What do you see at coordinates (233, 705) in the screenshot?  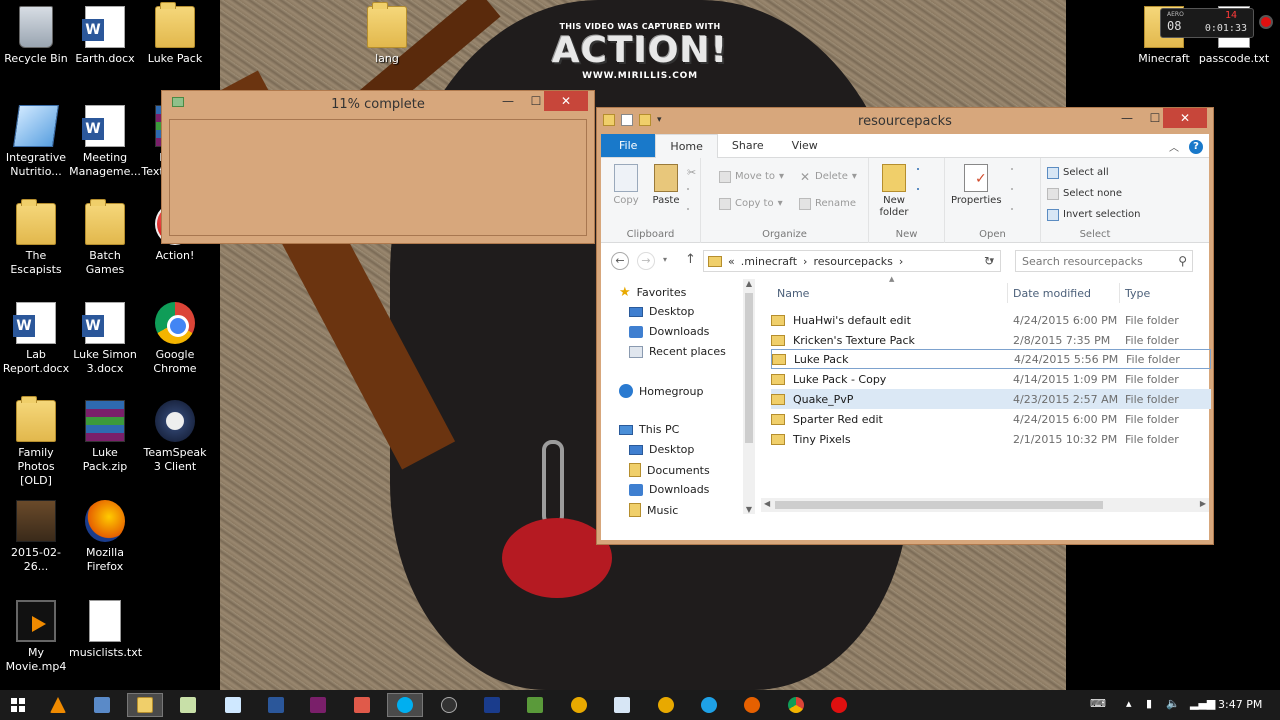 I see `taskbar-journal` at bounding box center [233, 705].